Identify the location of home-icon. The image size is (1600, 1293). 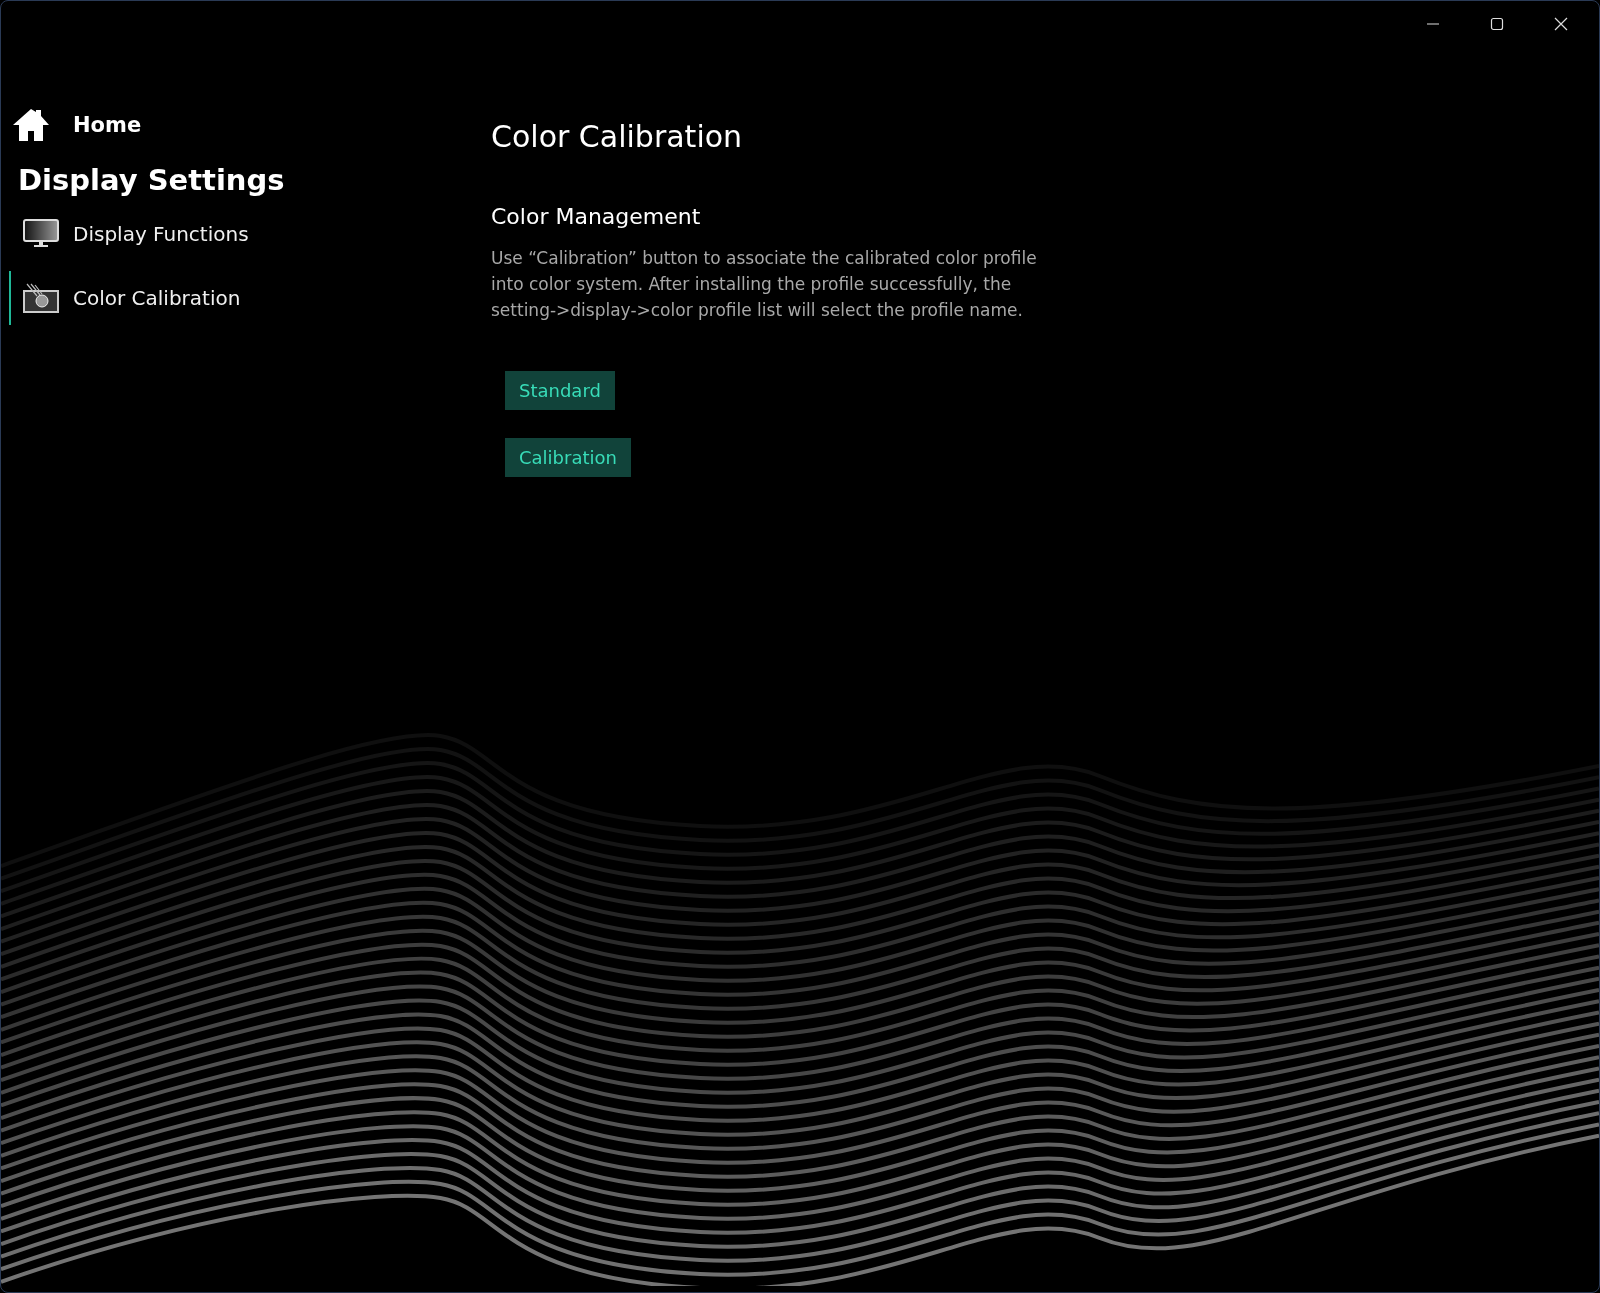
(31, 125).